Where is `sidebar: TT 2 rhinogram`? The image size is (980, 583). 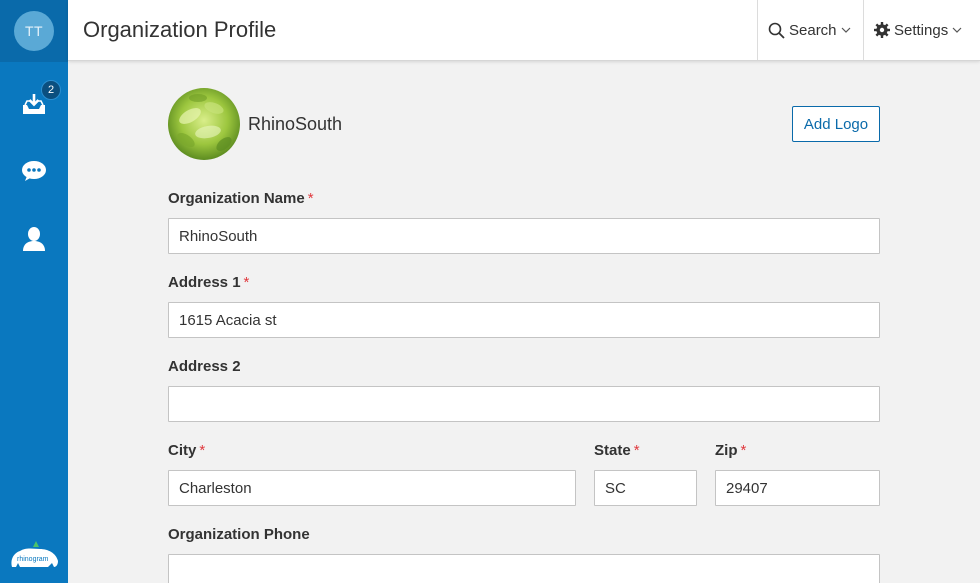
sidebar: TT 2 rhinogram is located at coordinates (34, 291).